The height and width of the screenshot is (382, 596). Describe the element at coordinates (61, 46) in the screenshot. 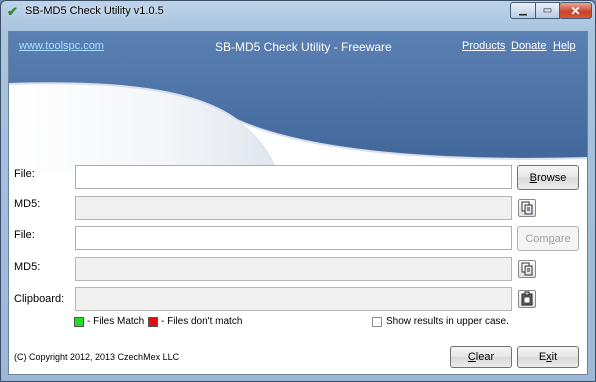

I see `website-link: www.toolspc.com` at that location.